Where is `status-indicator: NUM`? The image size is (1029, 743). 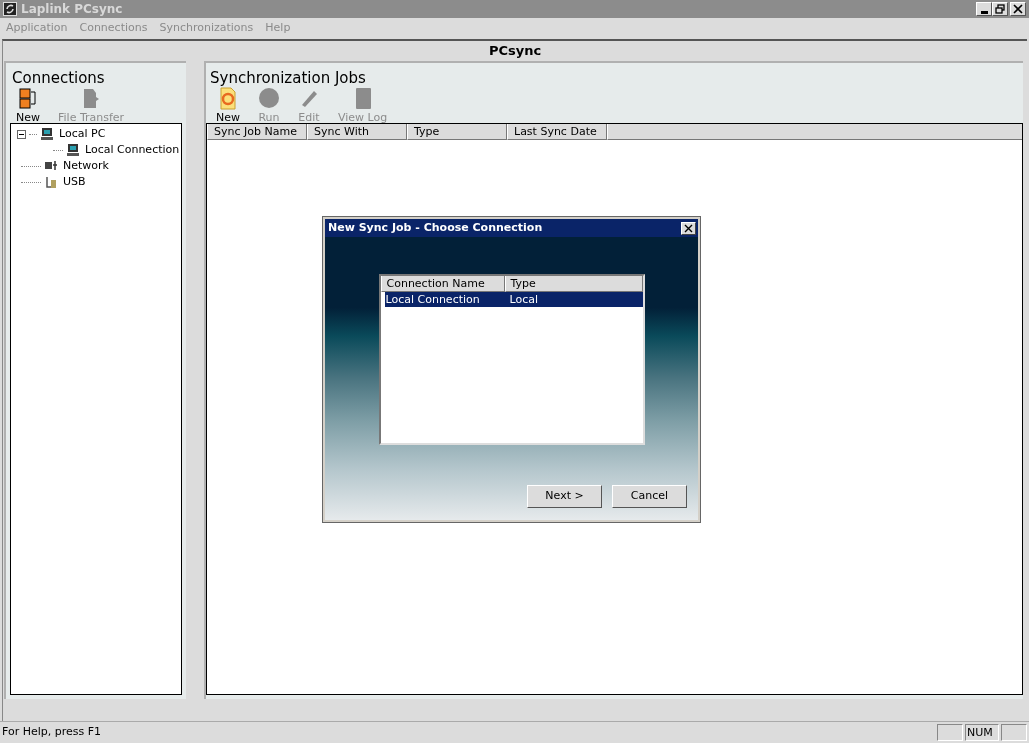
status-indicator: NUM is located at coordinates (982, 732).